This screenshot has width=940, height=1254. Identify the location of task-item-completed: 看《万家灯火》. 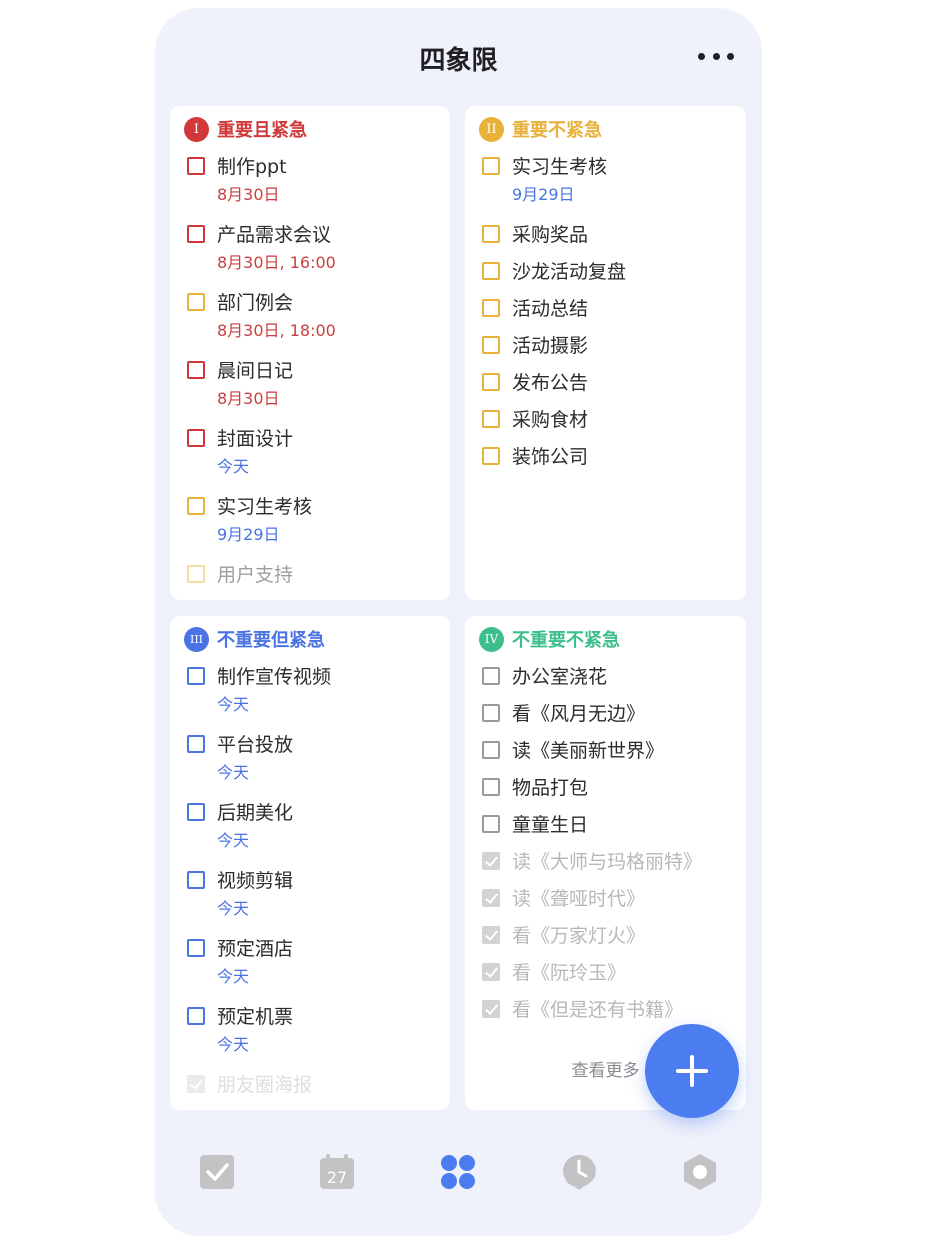
(609, 939).